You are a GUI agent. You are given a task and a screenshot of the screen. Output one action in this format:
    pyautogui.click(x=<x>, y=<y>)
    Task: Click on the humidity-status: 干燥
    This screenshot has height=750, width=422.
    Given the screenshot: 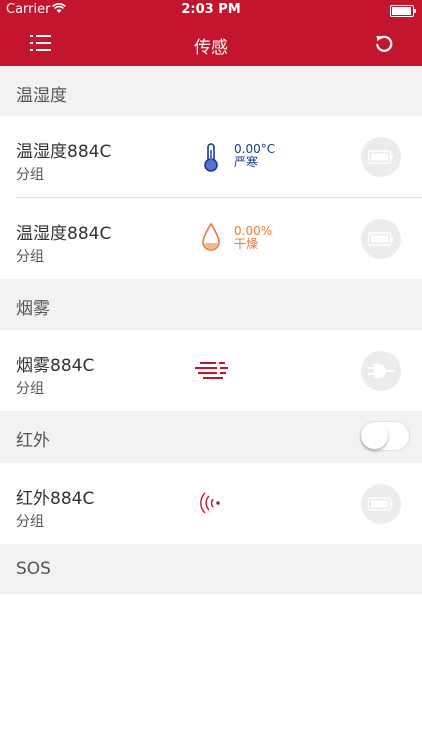 What is the action you would take?
    pyautogui.click(x=246, y=244)
    